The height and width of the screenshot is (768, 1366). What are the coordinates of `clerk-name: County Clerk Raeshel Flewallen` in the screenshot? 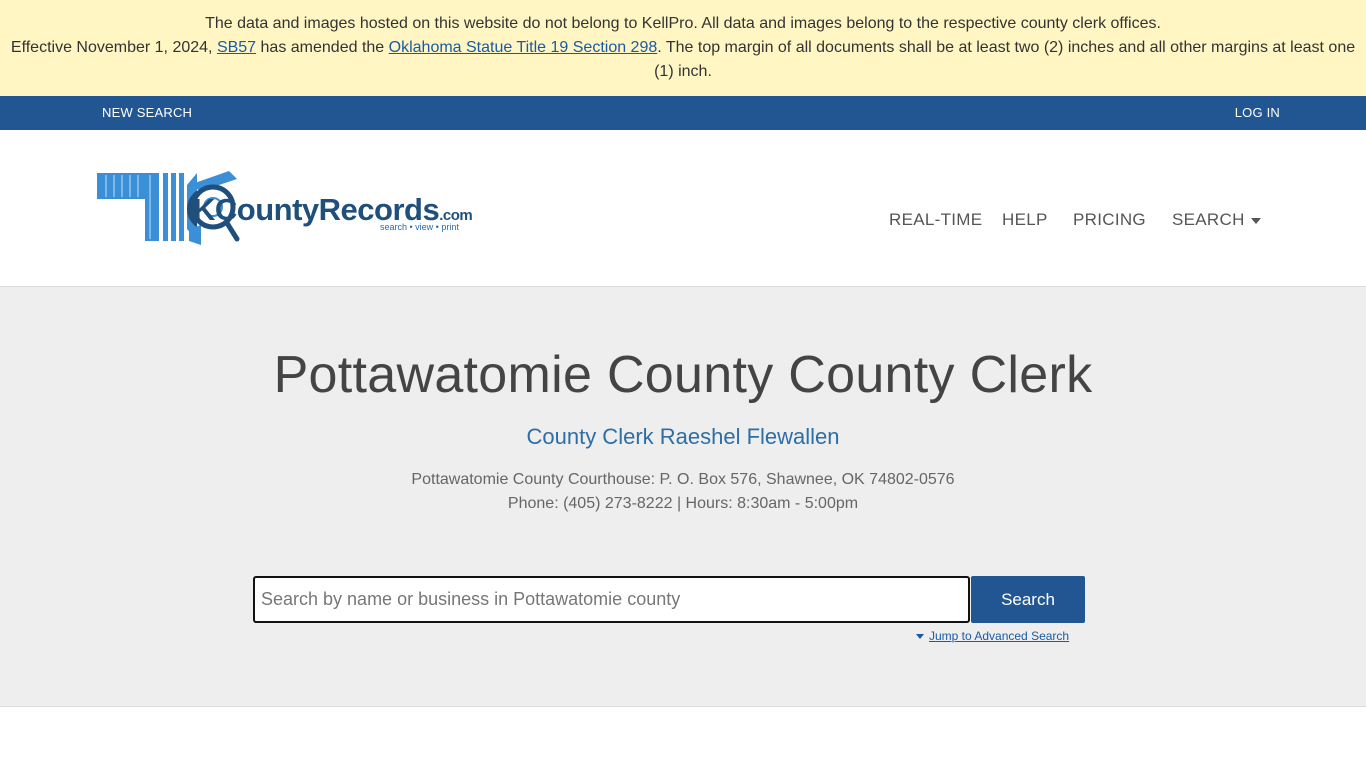 It's located at (683, 436).